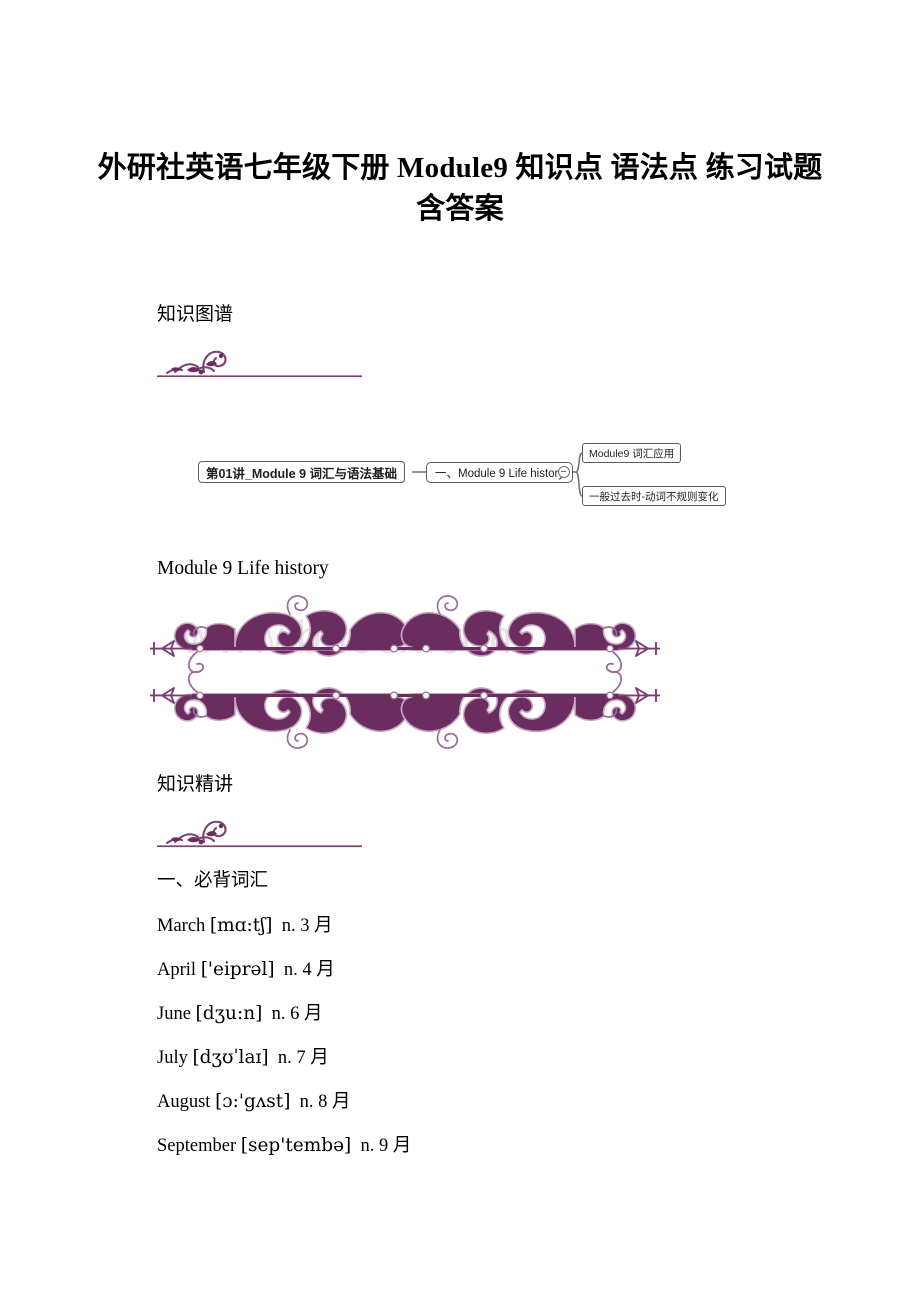 This screenshot has width=920, height=1302. Describe the element at coordinates (213, 881) in the screenshot. I see `vocabulary-heading: 一、必背词汇` at that location.